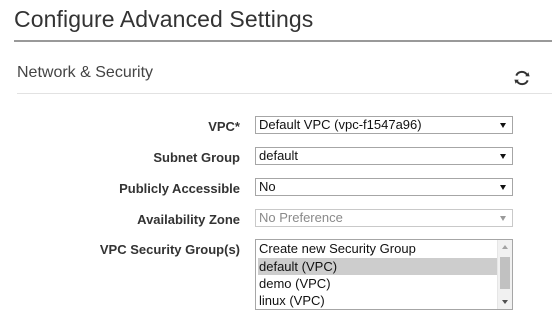 The width and height of the screenshot is (552, 324). I want to click on availability-zone-label: Availability Zone, so click(188, 219).